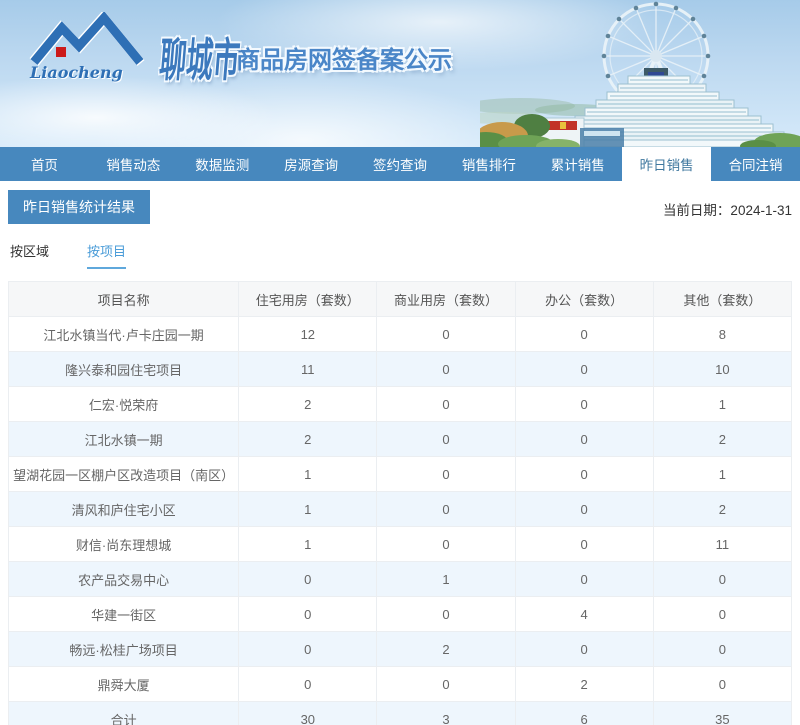 Image resolution: width=800 pixels, height=725 pixels. I want to click on column-header: 项目名称, so click(123, 299).